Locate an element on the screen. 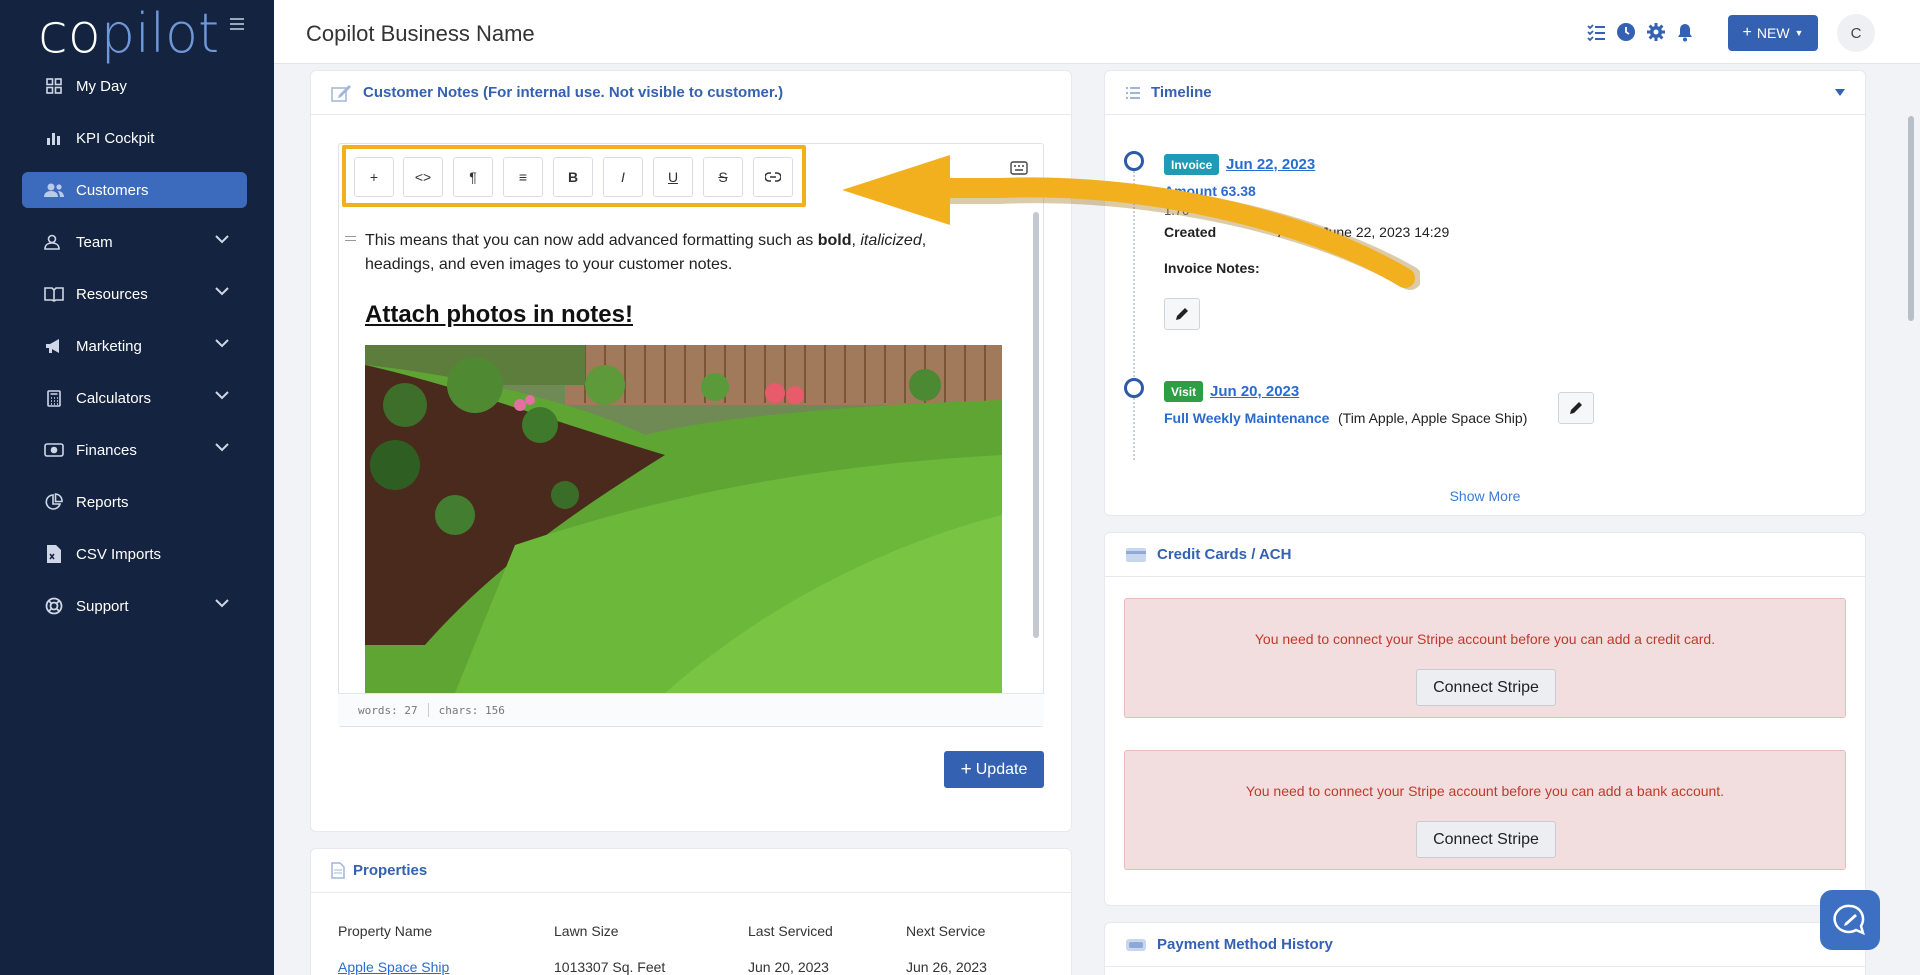  list-icon is located at coordinates (1133, 92).